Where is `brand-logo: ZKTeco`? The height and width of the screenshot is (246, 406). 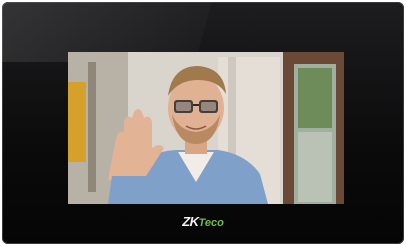
brand-logo: ZKTeco is located at coordinates (203, 222).